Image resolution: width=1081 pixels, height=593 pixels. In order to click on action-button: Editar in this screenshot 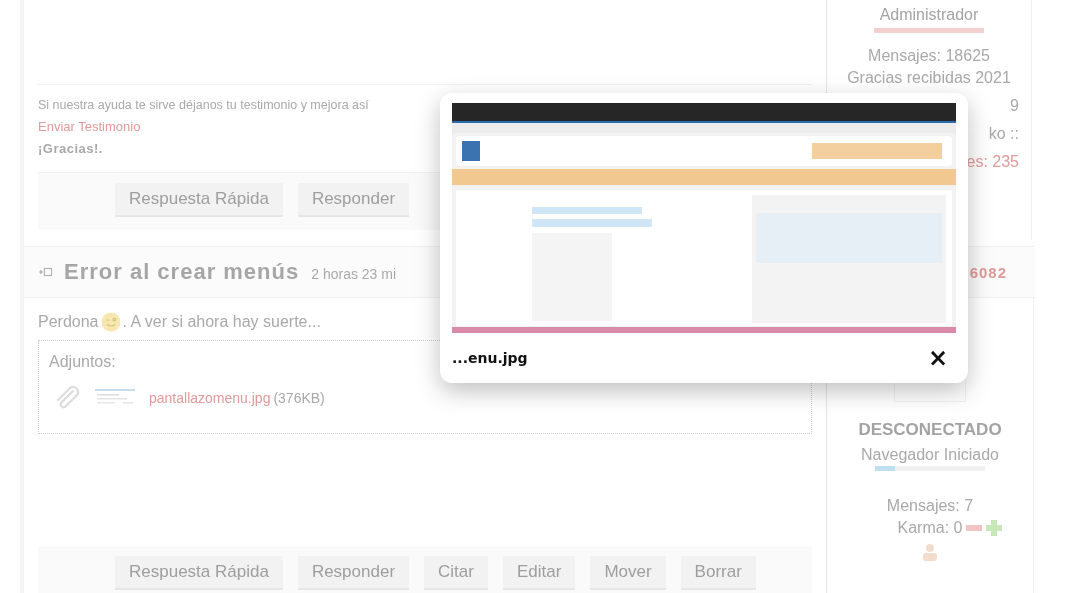, I will do `click(539, 573)`.